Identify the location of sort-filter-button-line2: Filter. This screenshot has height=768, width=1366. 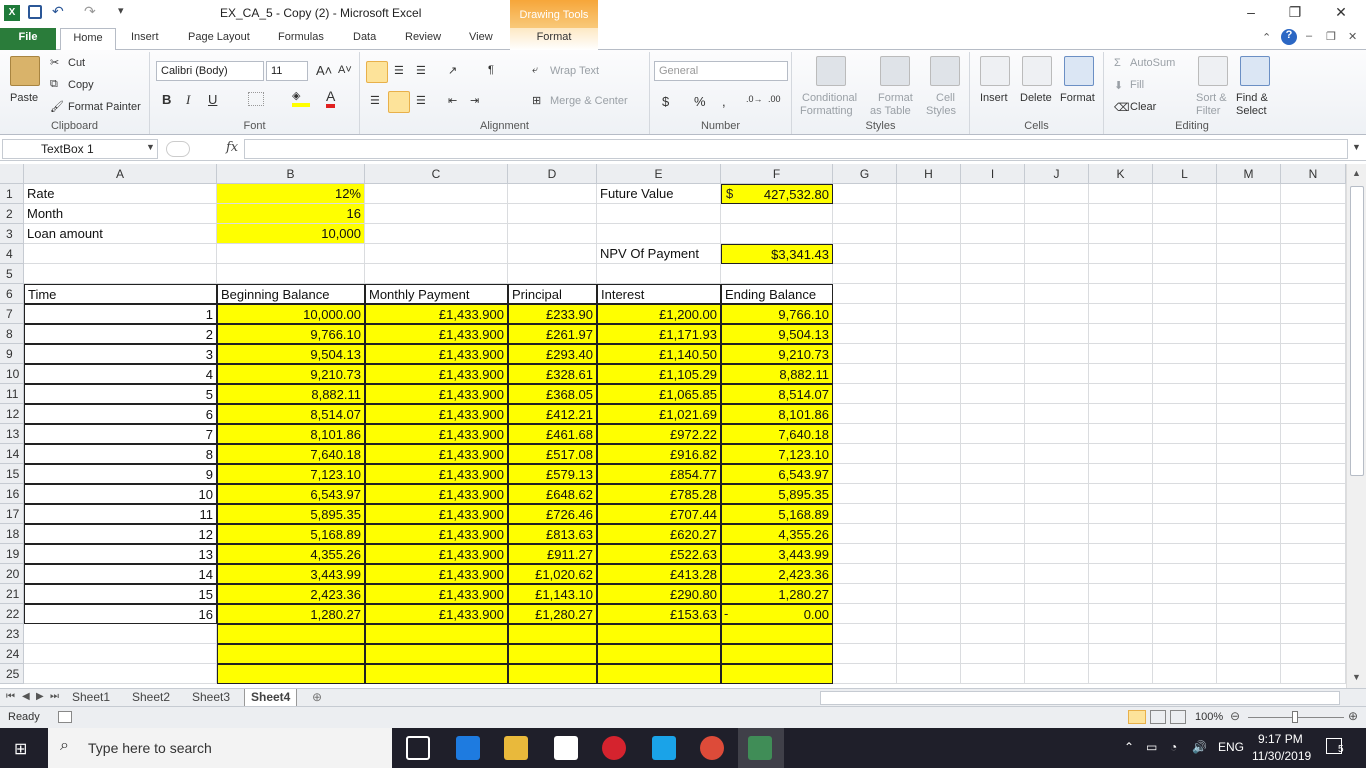
(1208, 111).